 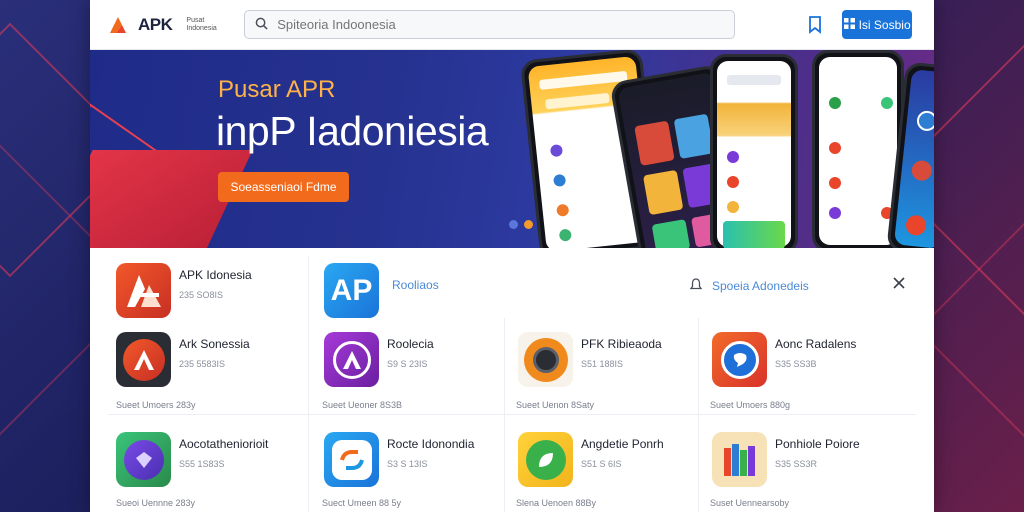 What do you see at coordinates (817, 444) in the screenshot?
I see `app-name: Ponhiole Poiore` at bounding box center [817, 444].